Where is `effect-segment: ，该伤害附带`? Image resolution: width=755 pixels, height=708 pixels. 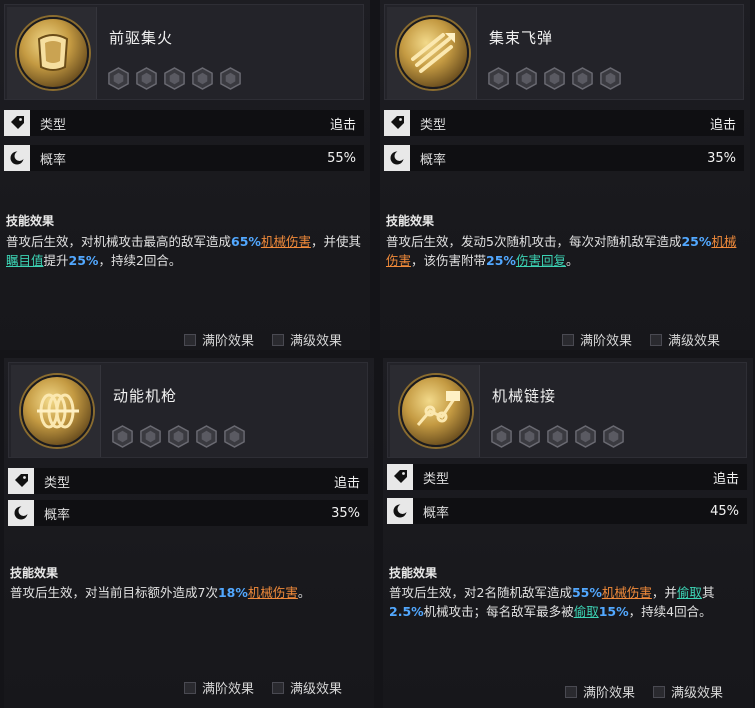 effect-segment: ，该伤害附带 is located at coordinates (449, 260).